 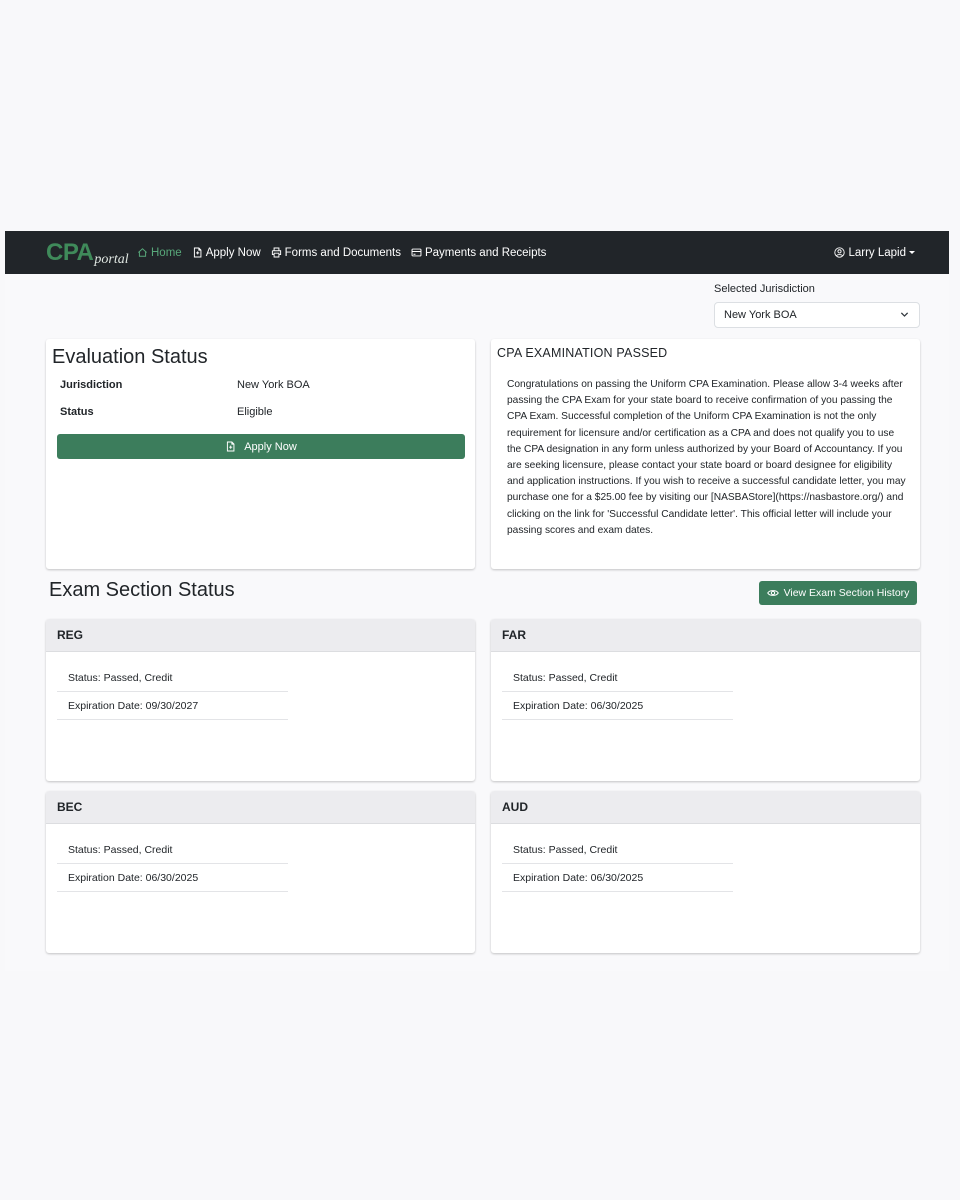 I want to click on caret-down-icon, so click(x=912, y=252).